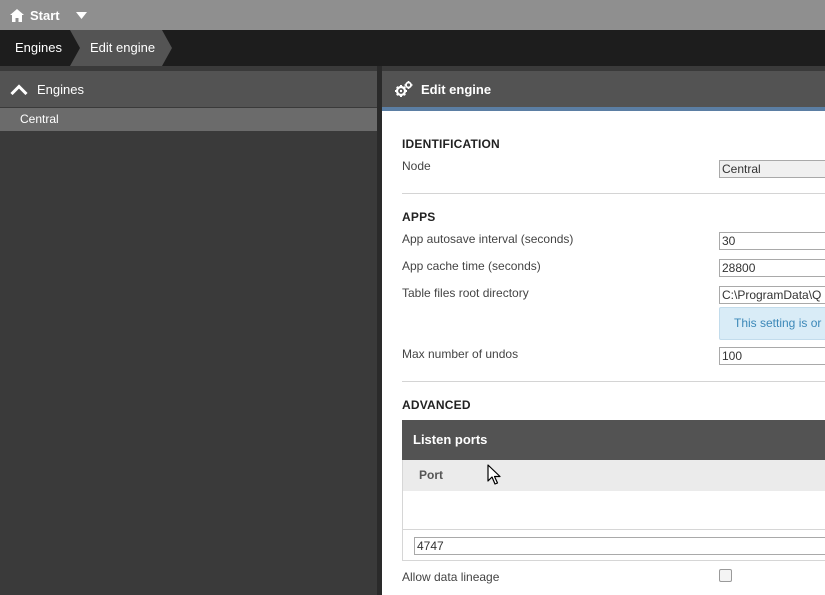  Describe the element at coordinates (772, 268) in the screenshot. I see `cache-time-input: 28800` at that location.